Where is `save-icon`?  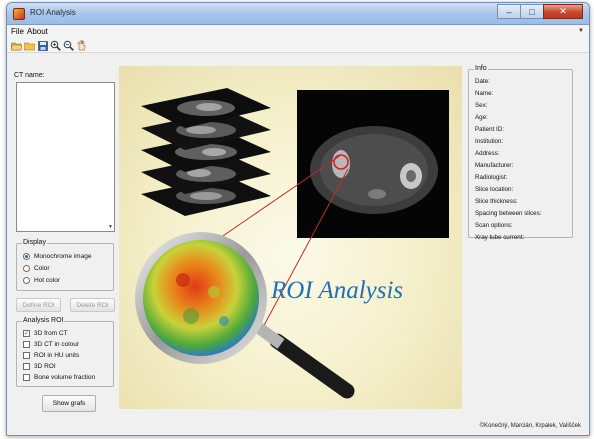 save-icon is located at coordinates (42, 45).